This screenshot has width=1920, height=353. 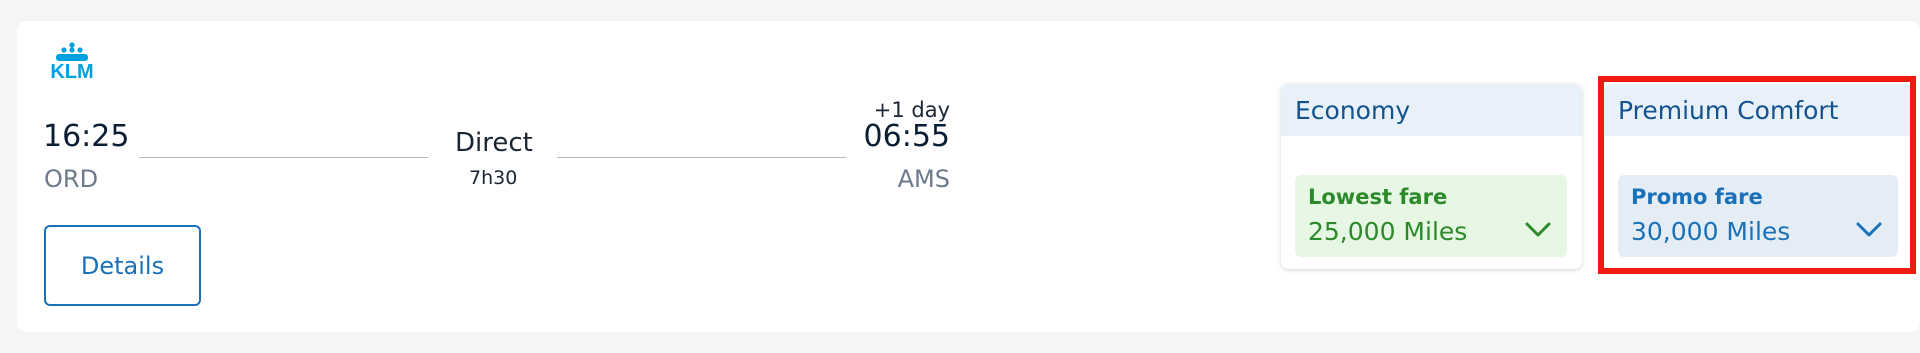 I want to click on fare-option-premium-comfort: Promo fare 30,000 Miles, so click(x=1758, y=216).